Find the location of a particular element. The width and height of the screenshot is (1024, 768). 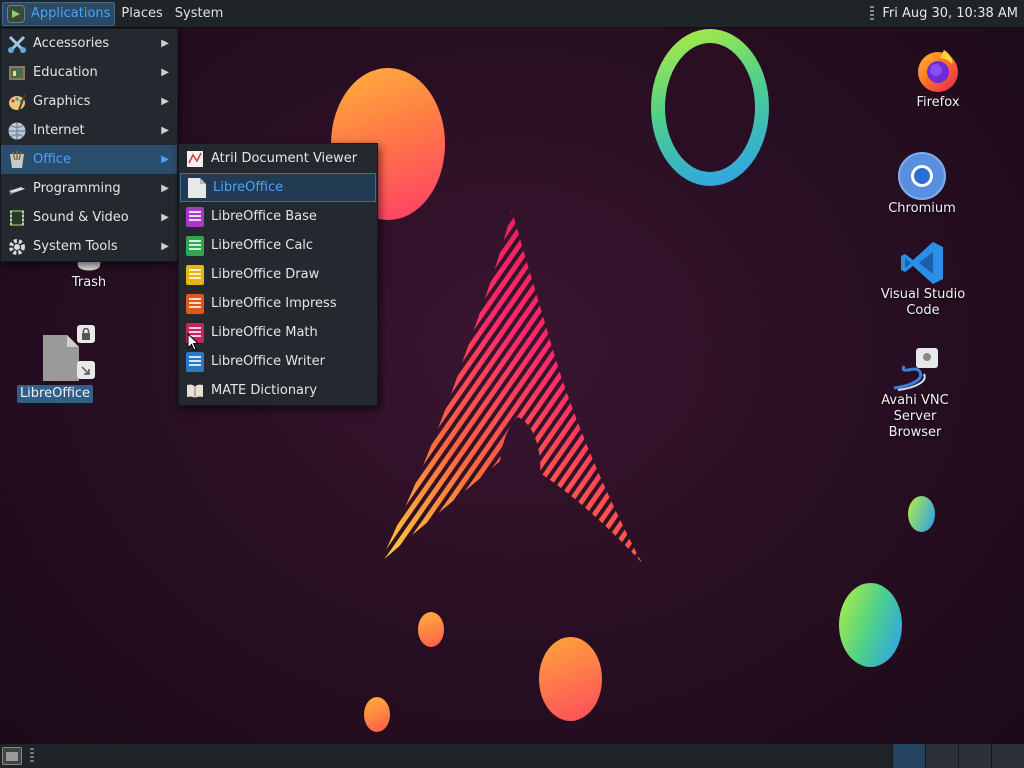

menu-item-label: LibreOffice is located at coordinates (248, 187).